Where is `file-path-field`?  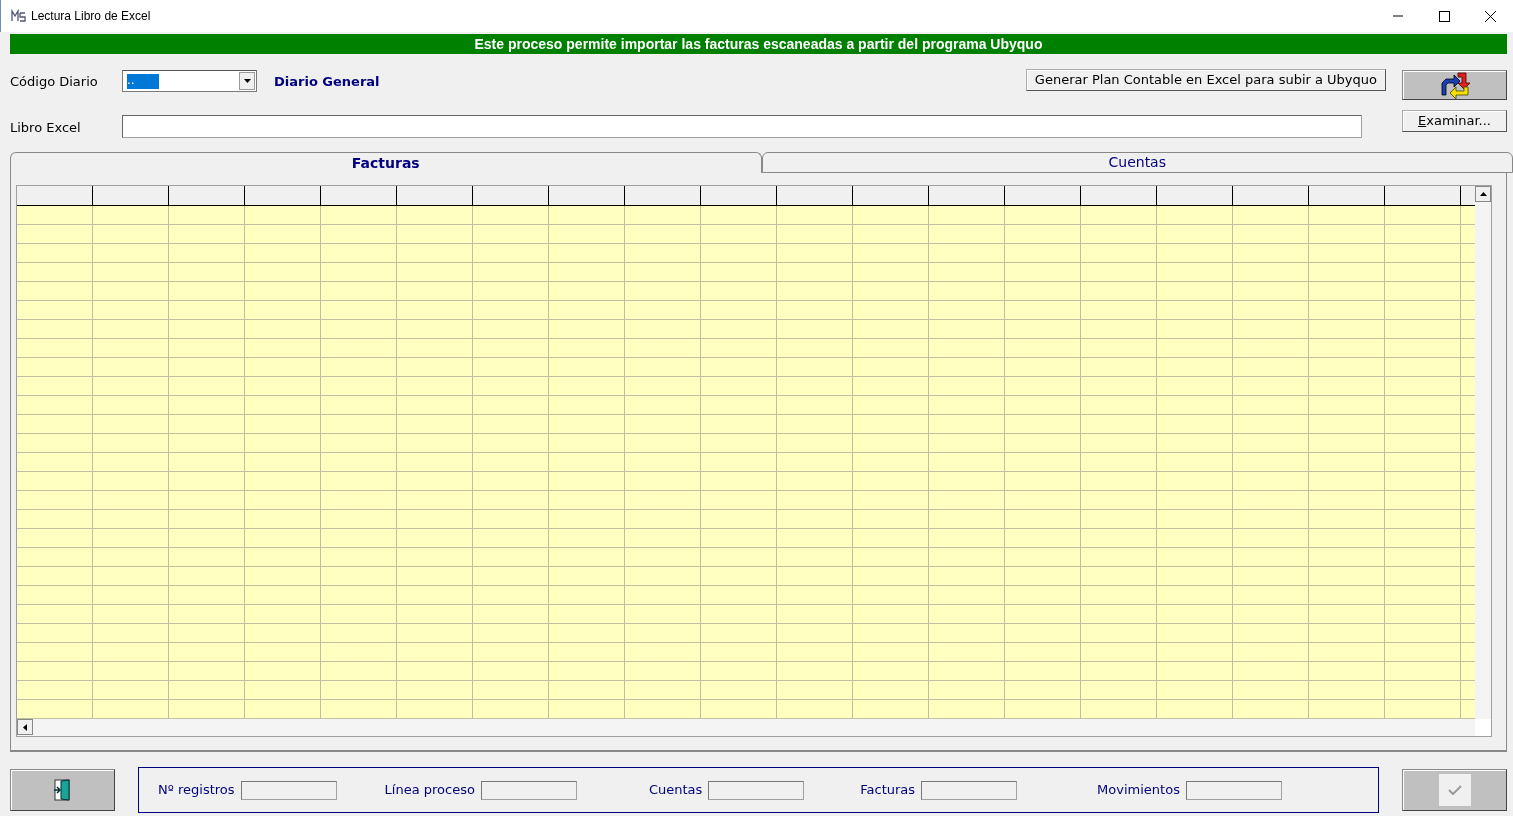
file-path-field is located at coordinates (742, 126).